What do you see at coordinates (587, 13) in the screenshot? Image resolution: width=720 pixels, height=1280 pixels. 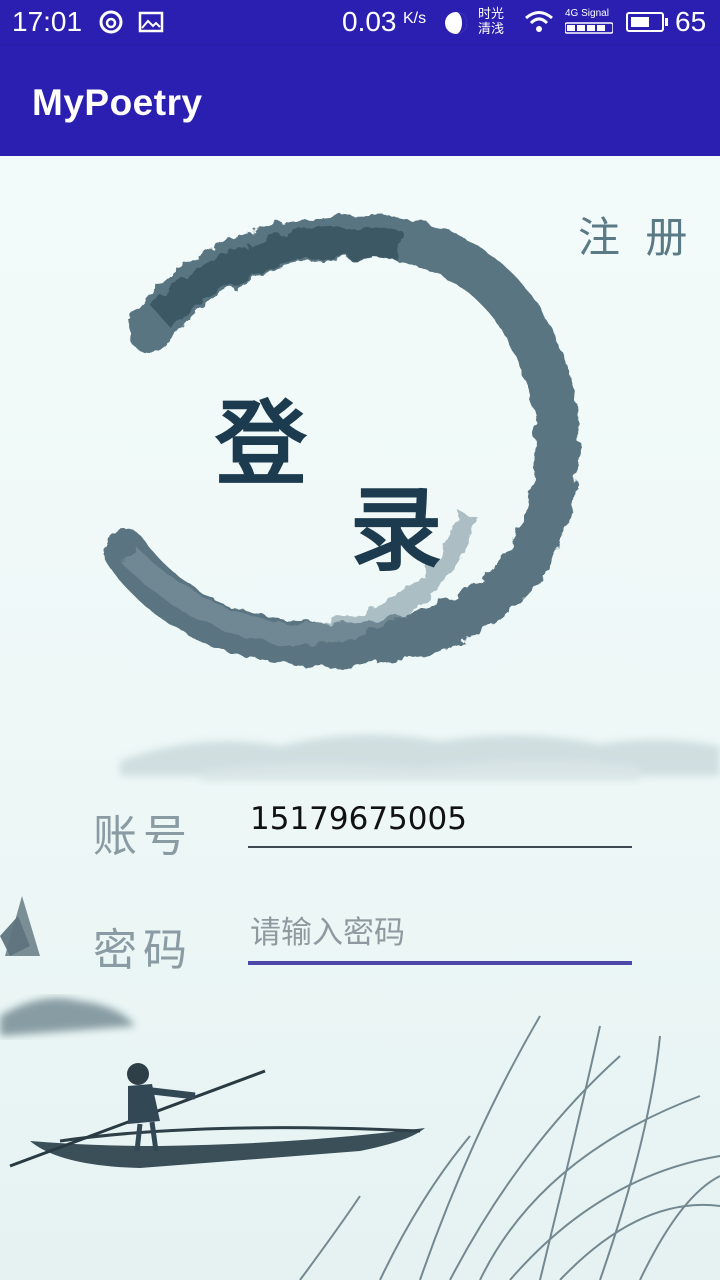 I see `signal-label: 4G Signal` at bounding box center [587, 13].